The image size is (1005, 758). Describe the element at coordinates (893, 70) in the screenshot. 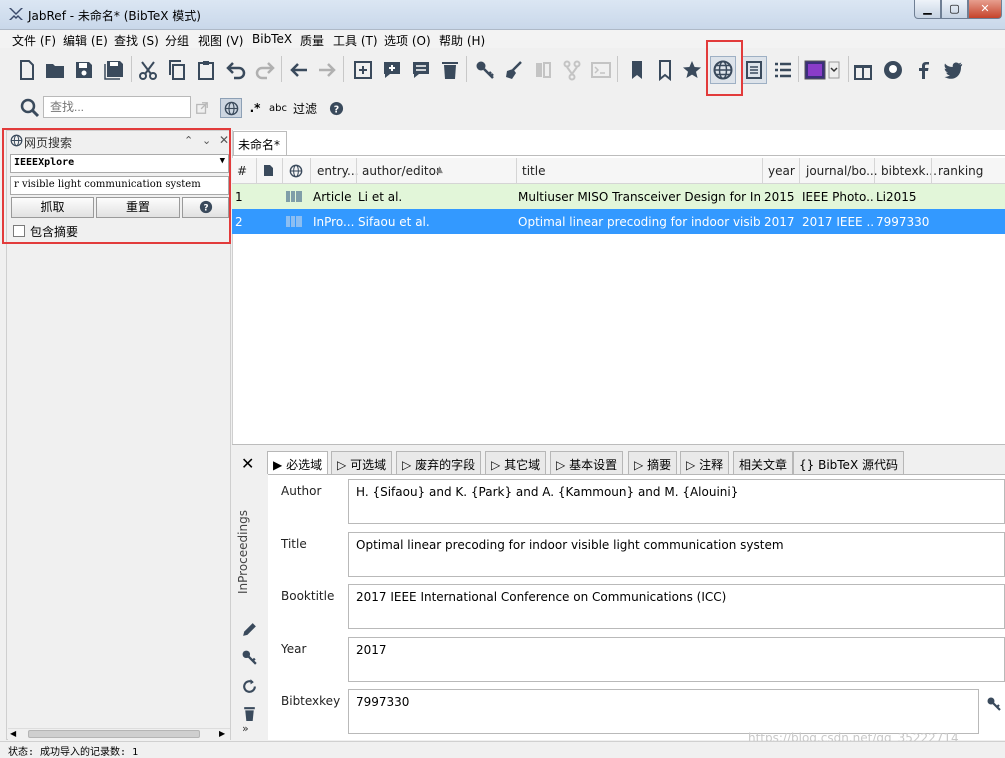

I see `github-icon` at that location.